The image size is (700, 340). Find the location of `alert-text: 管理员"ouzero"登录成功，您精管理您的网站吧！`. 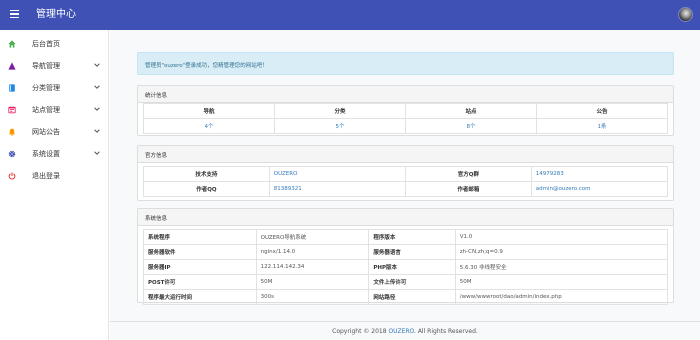

alert-text: 管理员"ouzero"登录成功，您精管理您的网站吧！ is located at coordinates (206, 66).